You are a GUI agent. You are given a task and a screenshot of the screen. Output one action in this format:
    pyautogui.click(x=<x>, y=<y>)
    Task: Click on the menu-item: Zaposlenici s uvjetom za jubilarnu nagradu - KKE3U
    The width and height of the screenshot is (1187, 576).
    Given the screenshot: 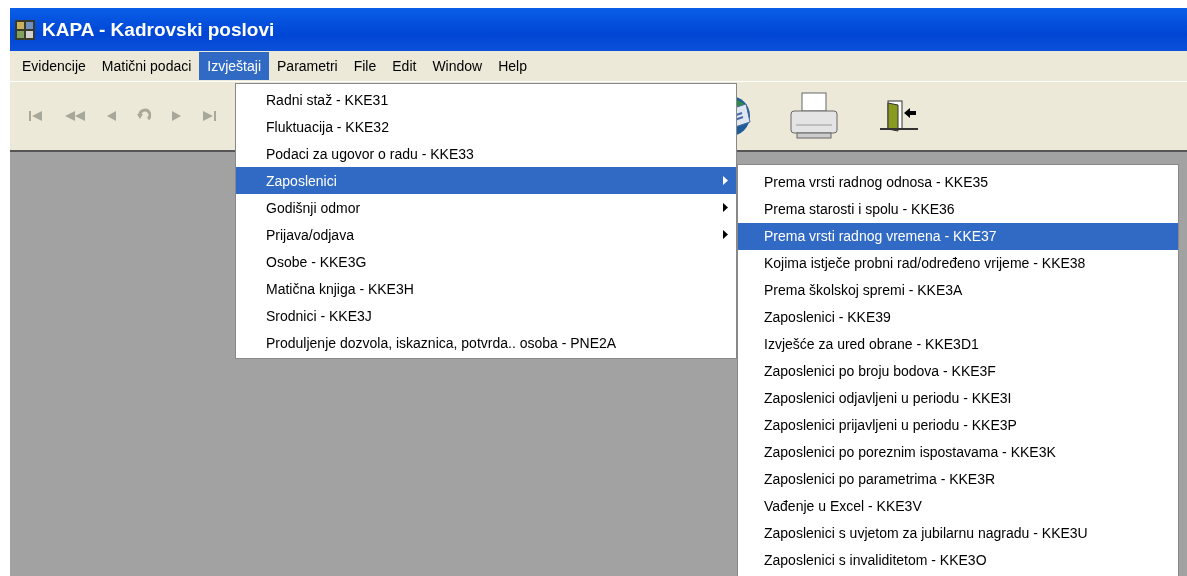 What is the action you would take?
    pyautogui.click(x=958, y=533)
    